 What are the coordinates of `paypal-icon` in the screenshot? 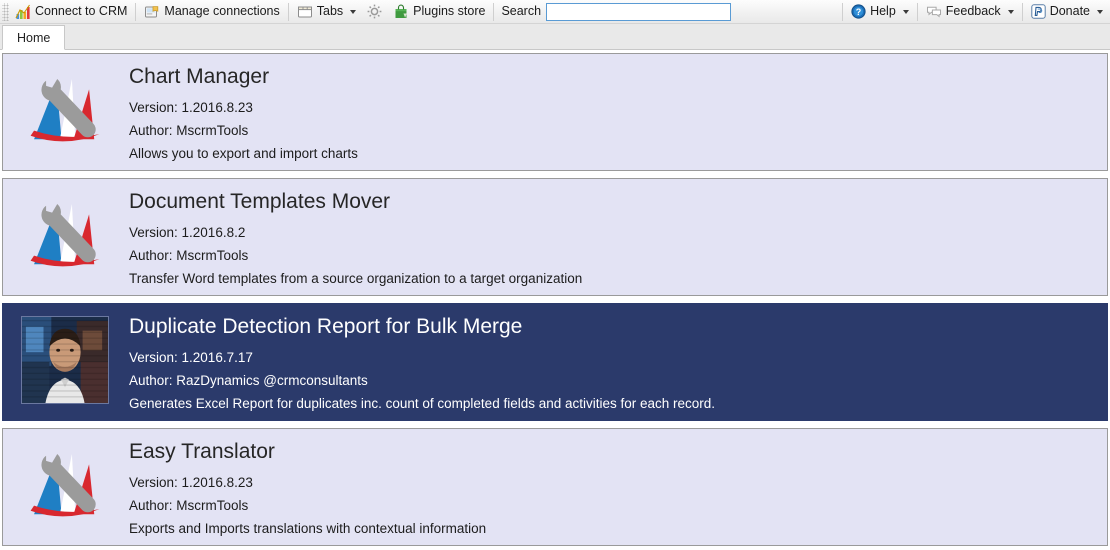 It's located at (1038, 11).